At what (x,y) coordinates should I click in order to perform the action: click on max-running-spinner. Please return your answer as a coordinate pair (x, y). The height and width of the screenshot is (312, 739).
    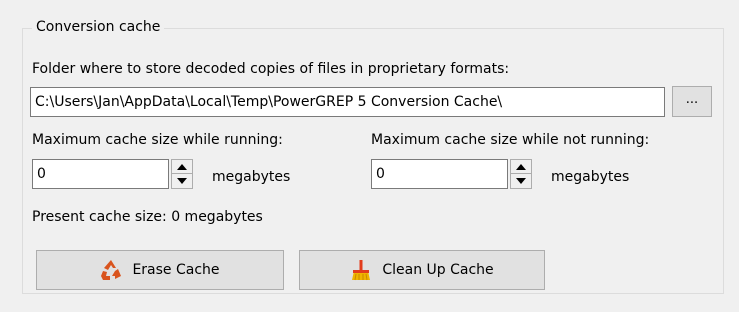
    Looking at the image, I should click on (182, 174).